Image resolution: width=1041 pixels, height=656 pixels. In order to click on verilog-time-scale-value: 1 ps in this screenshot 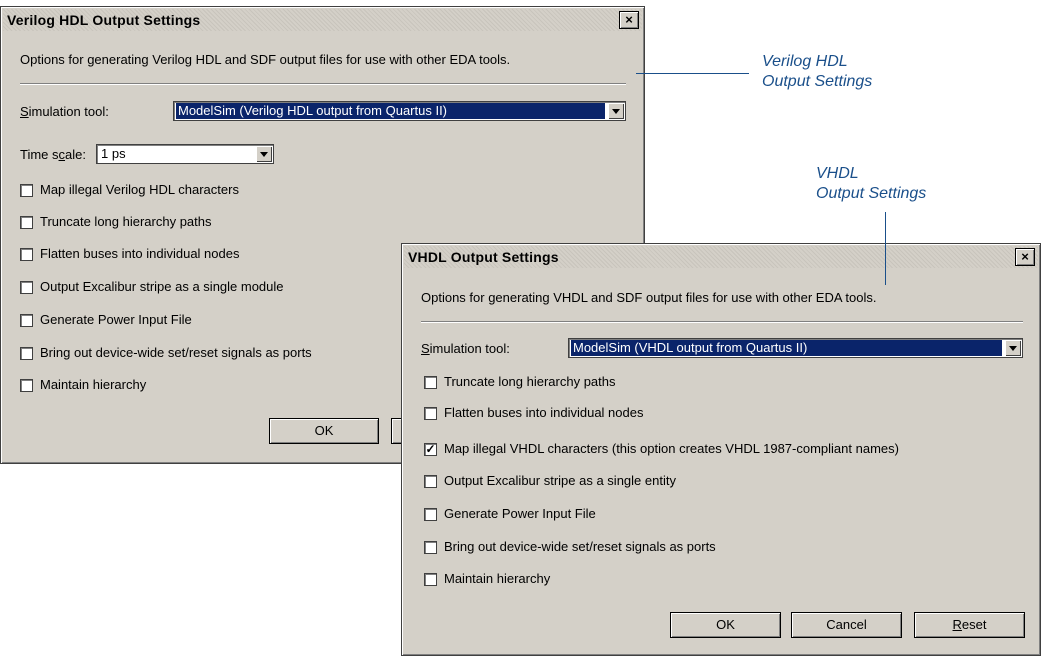, I will do `click(113, 153)`.